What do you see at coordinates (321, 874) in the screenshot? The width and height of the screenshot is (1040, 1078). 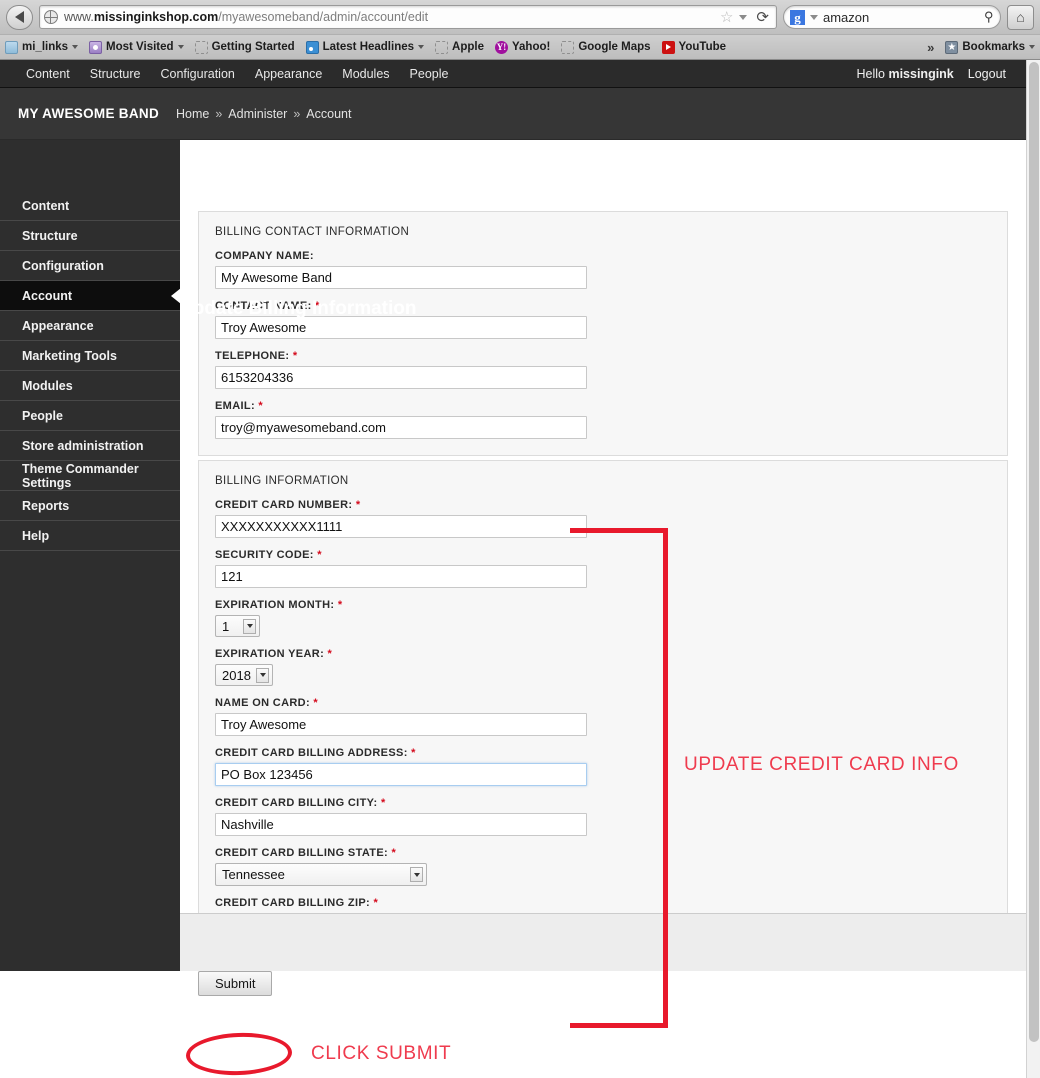 I see `billing-state-select: Tennessee` at bounding box center [321, 874].